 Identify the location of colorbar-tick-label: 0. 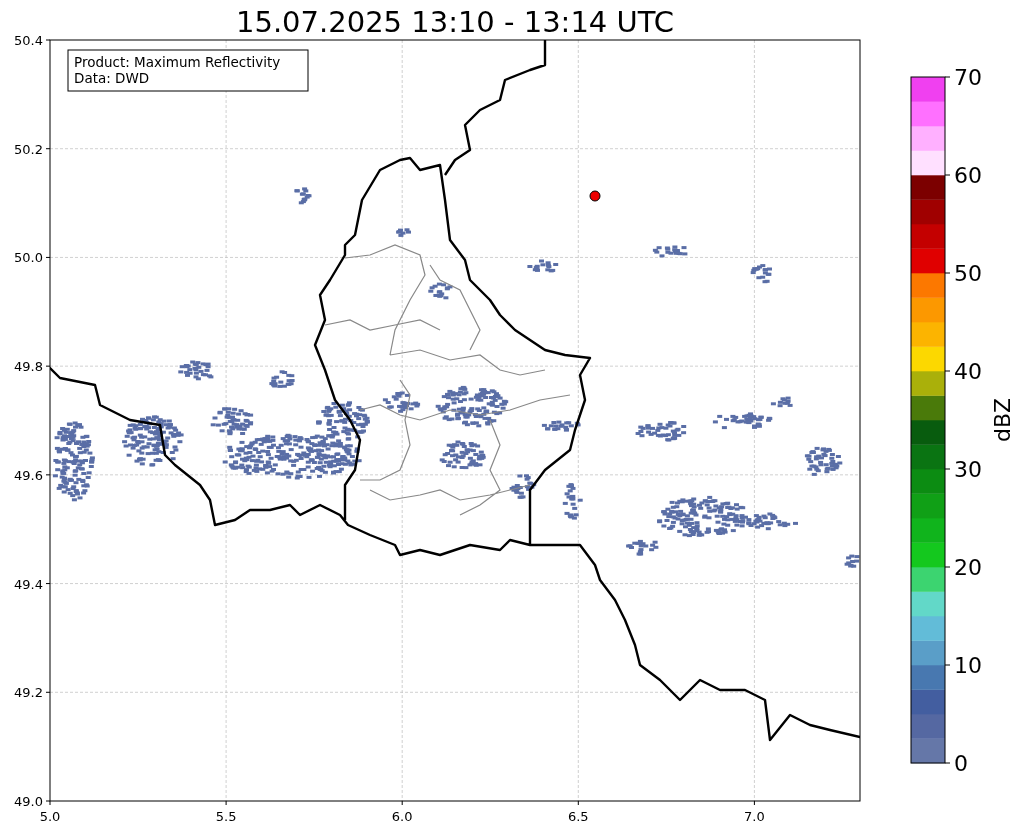
(961, 763).